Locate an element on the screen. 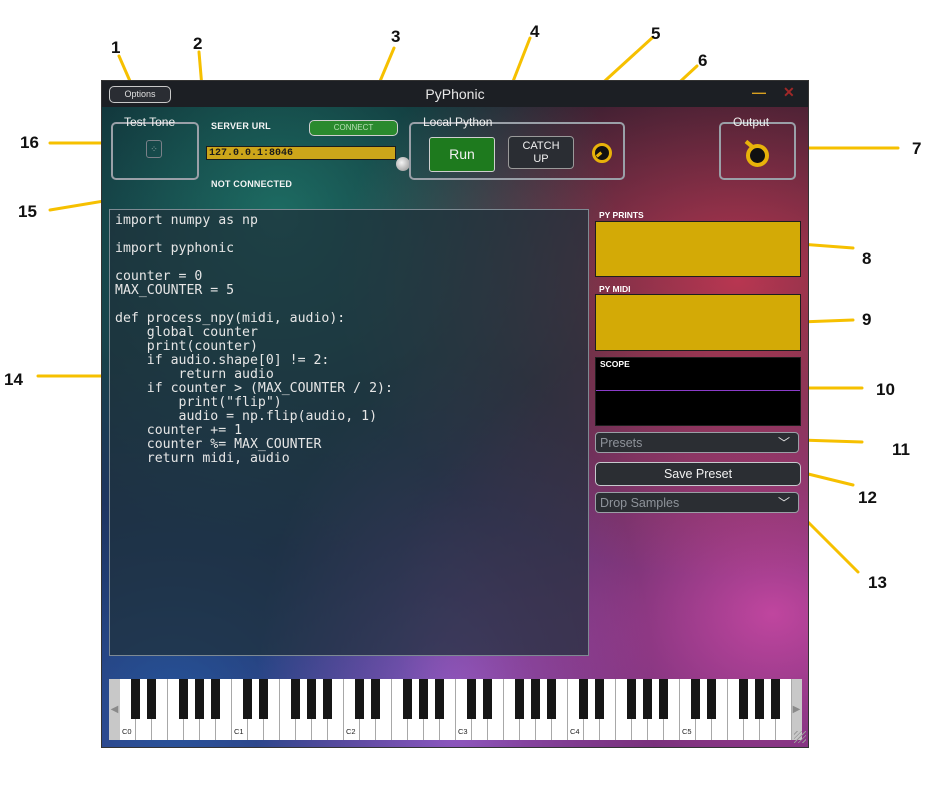 The width and height of the screenshot is (931, 793). test-tone-label: Test Tone is located at coordinates (150, 122).